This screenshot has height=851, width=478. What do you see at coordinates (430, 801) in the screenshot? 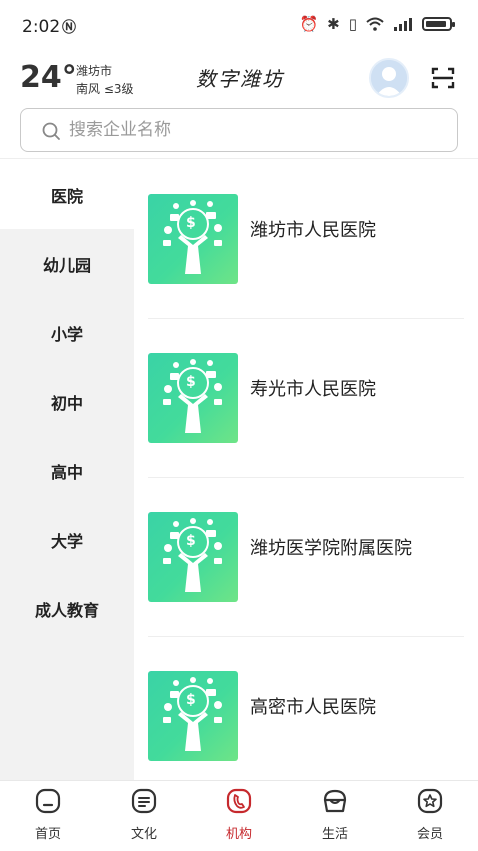
I see `member-icon` at bounding box center [430, 801].